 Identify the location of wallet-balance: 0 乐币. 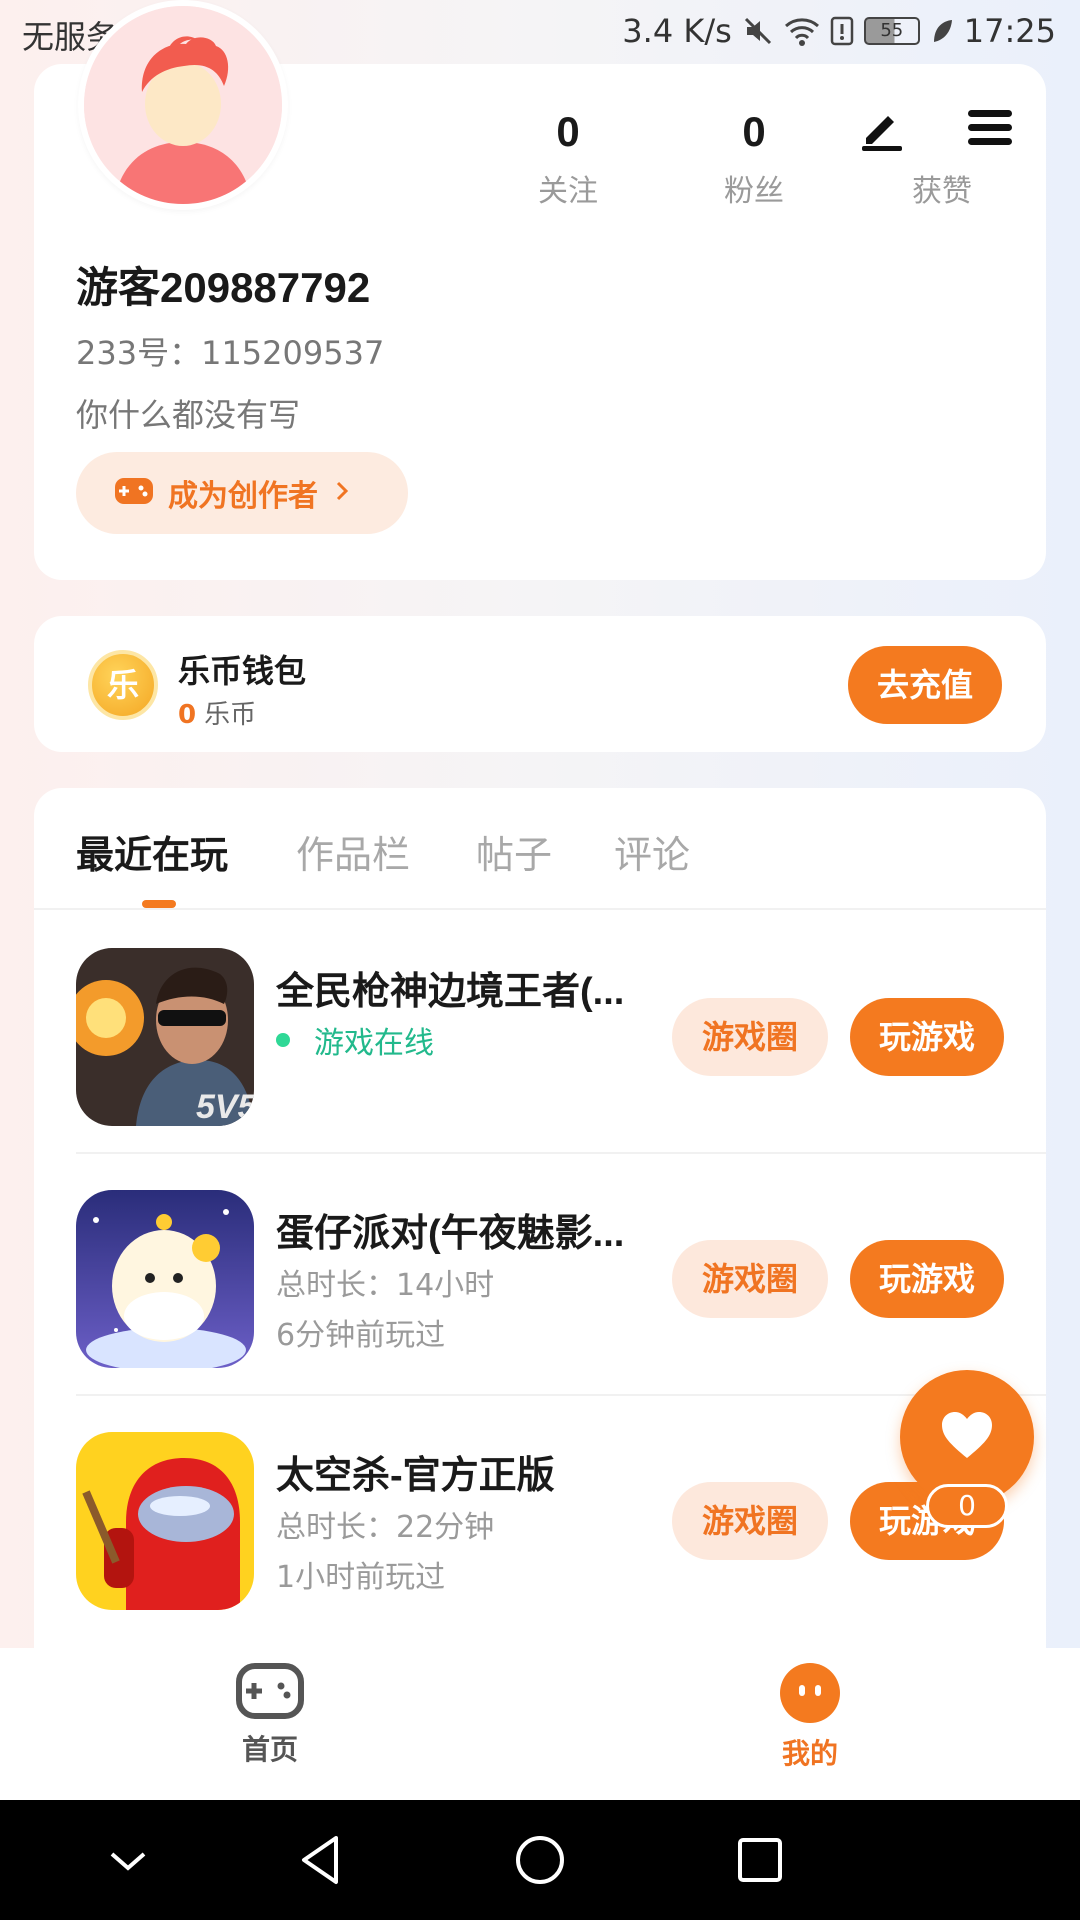
(217, 712).